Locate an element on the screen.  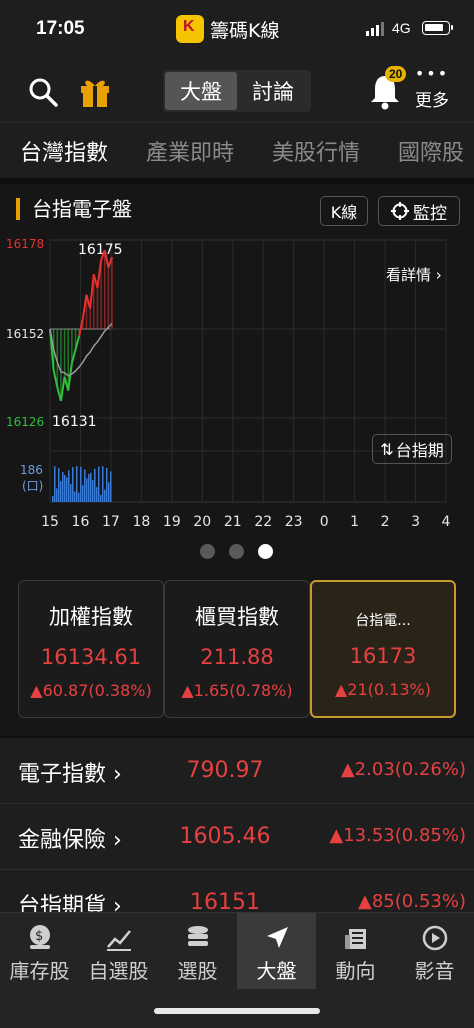
gift-icon is located at coordinates (95, 92).